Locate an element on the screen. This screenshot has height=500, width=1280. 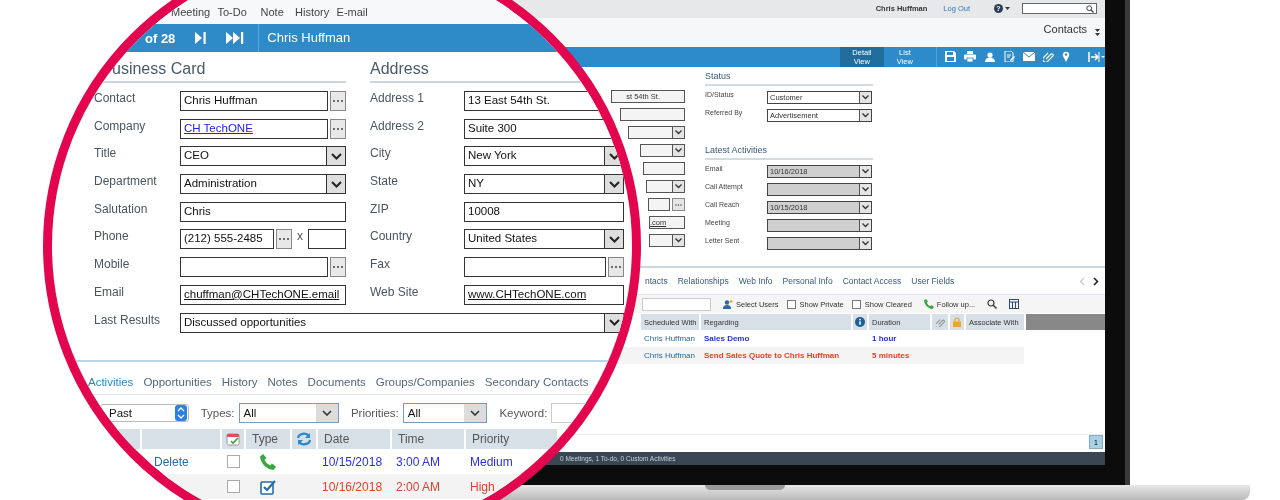
mail-icon is located at coordinates (1029, 57).